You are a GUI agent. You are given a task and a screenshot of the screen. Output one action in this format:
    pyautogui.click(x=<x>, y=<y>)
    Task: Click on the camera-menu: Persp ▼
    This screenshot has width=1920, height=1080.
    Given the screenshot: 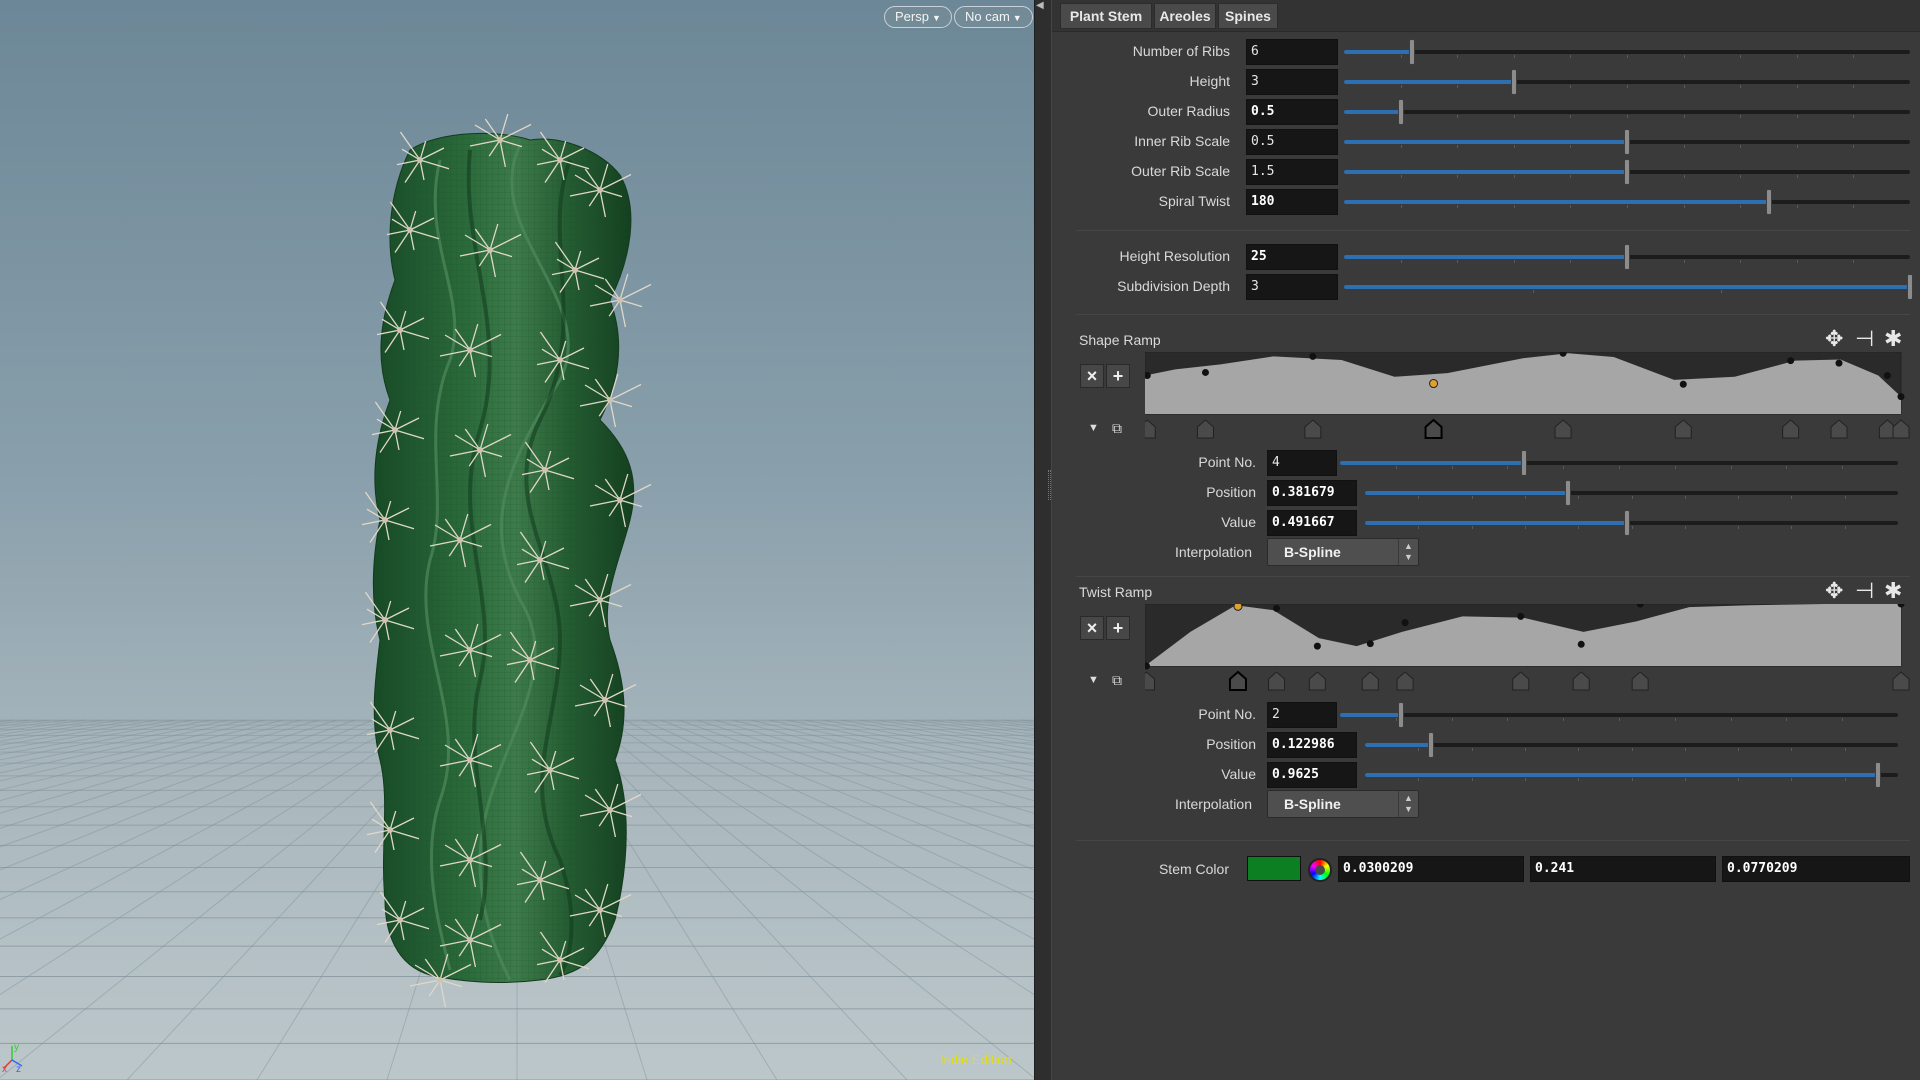 What is the action you would take?
    pyautogui.click(x=918, y=17)
    